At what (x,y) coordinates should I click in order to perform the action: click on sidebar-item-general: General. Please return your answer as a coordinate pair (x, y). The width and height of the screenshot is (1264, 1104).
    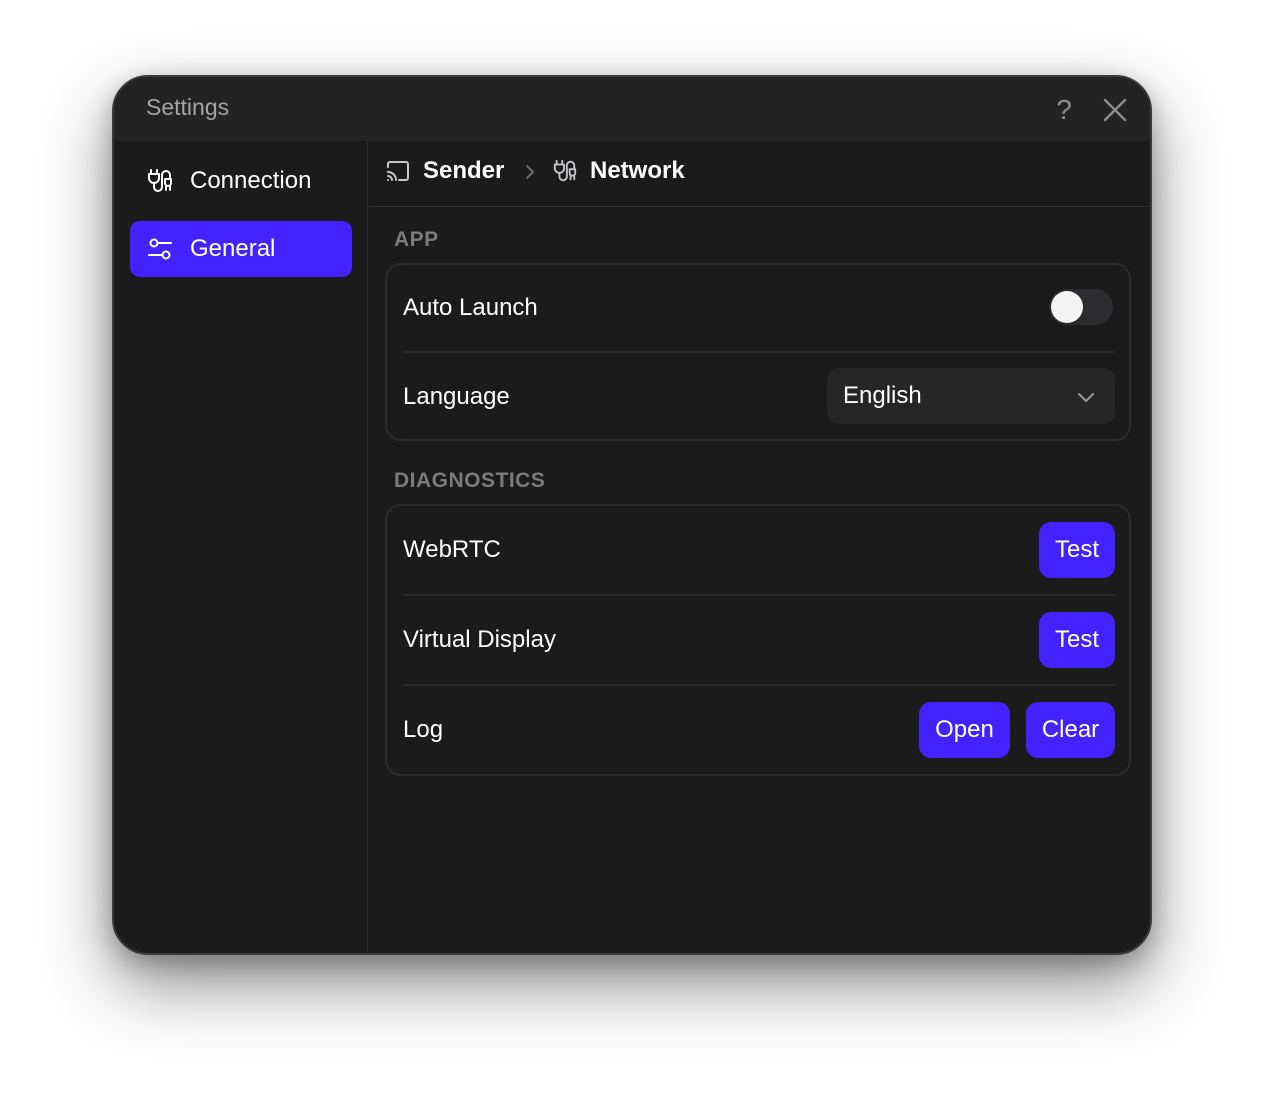
    Looking at the image, I should click on (241, 249).